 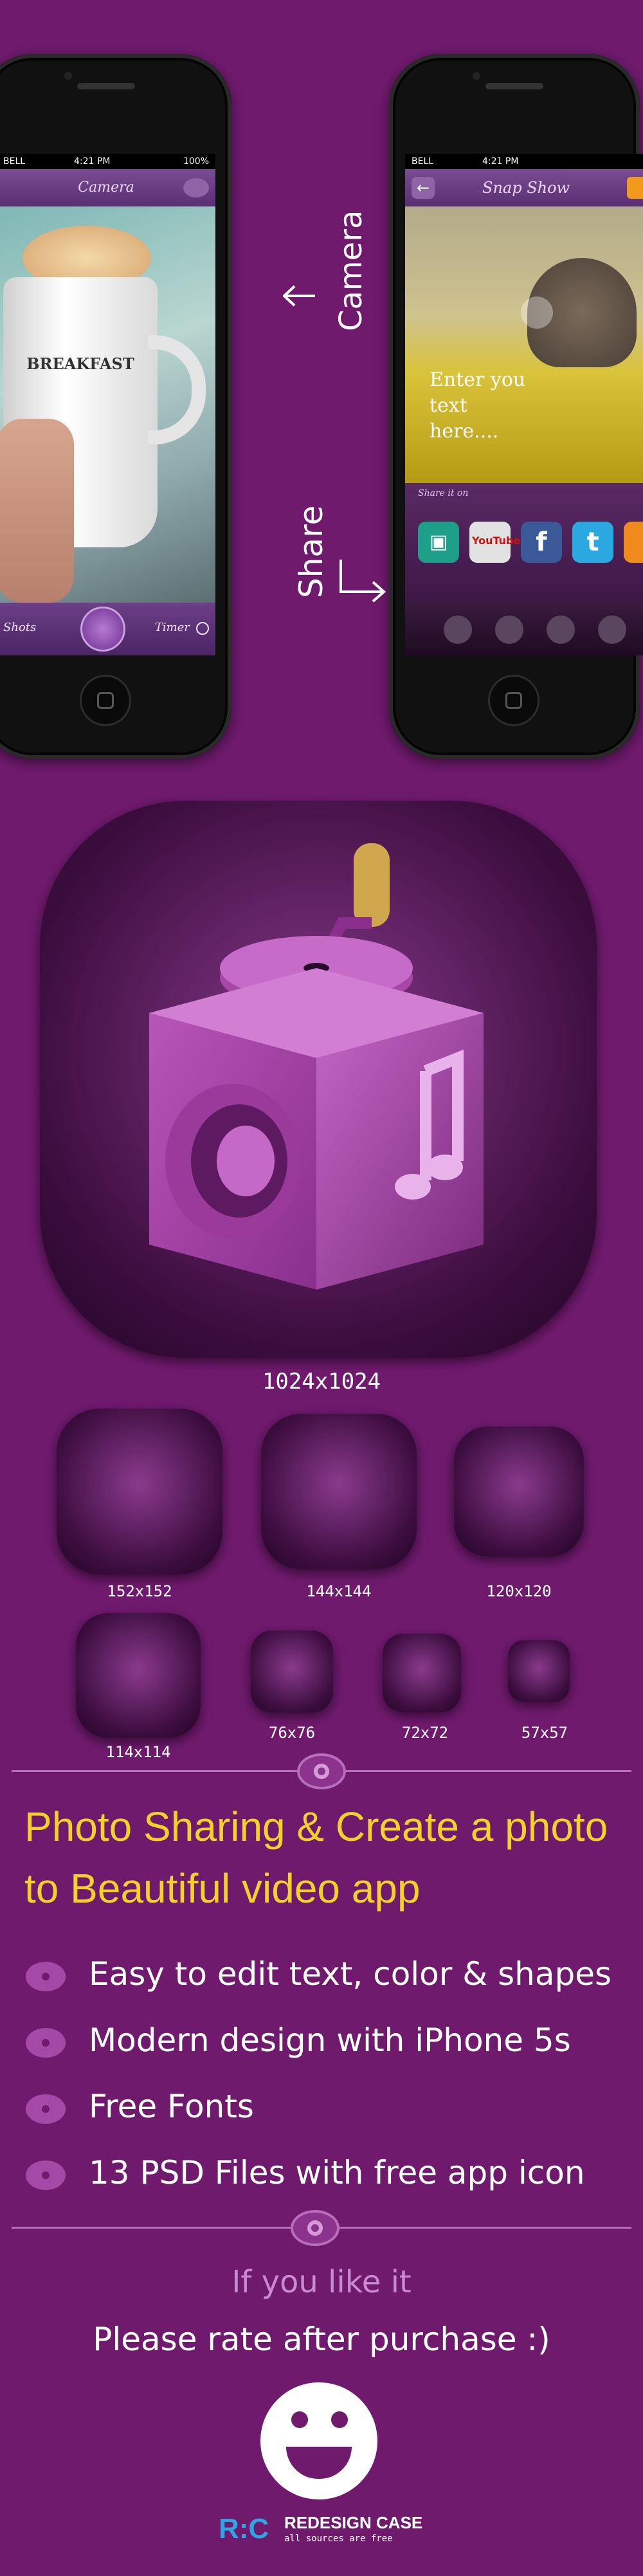 I want to click on size-label-114: 114x114, so click(x=138, y=1752).